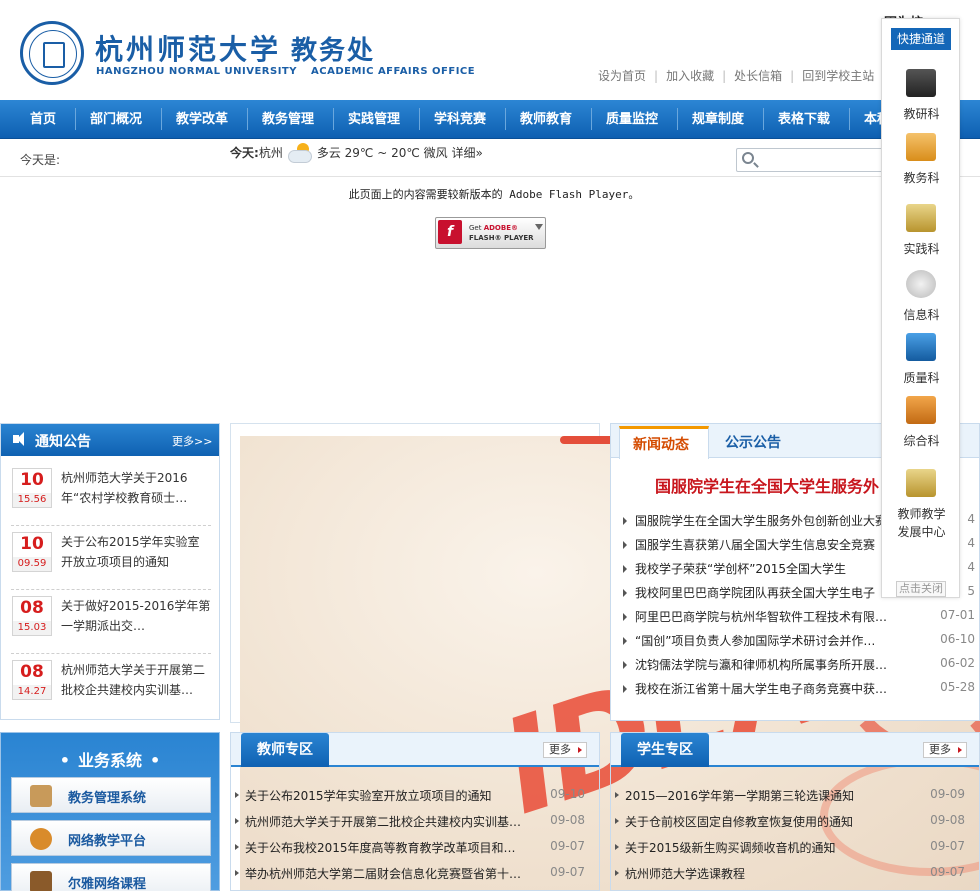 The width and height of the screenshot is (980, 891). Describe the element at coordinates (43, 119) in the screenshot. I see `nav-home: 首页` at that location.